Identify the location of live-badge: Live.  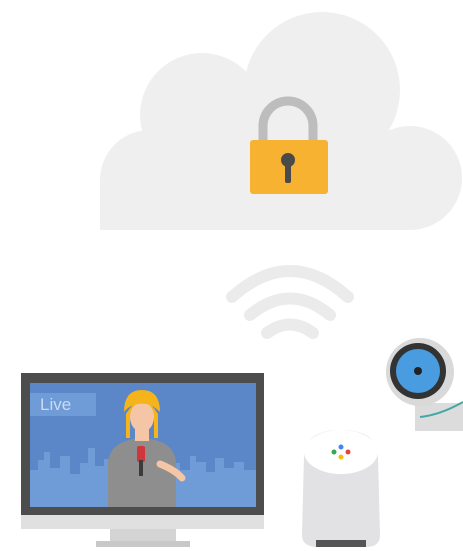
(63, 404).